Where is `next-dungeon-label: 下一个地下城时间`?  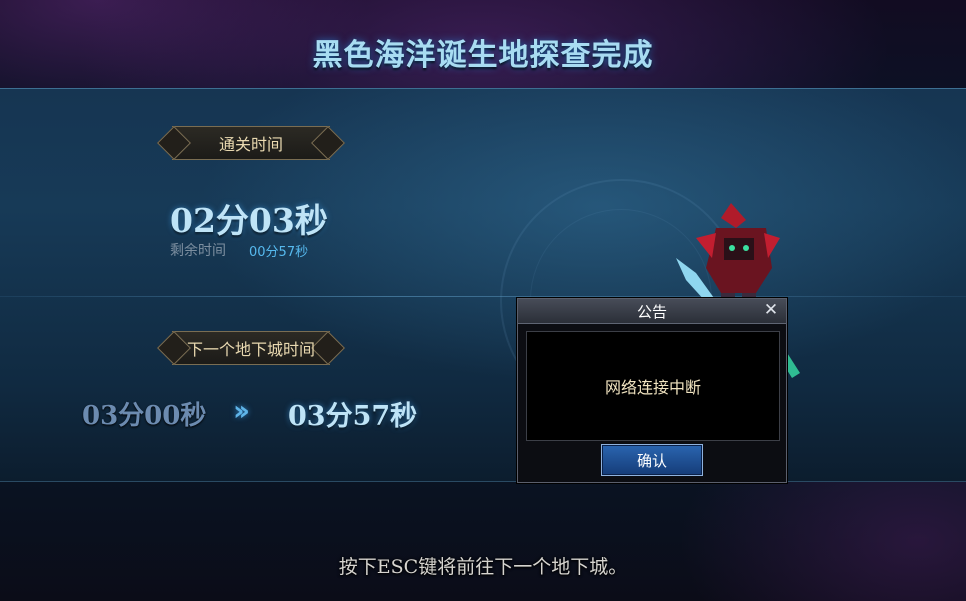 next-dungeon-label: 下一个地下城时间 is located at coordinates (250, 349).